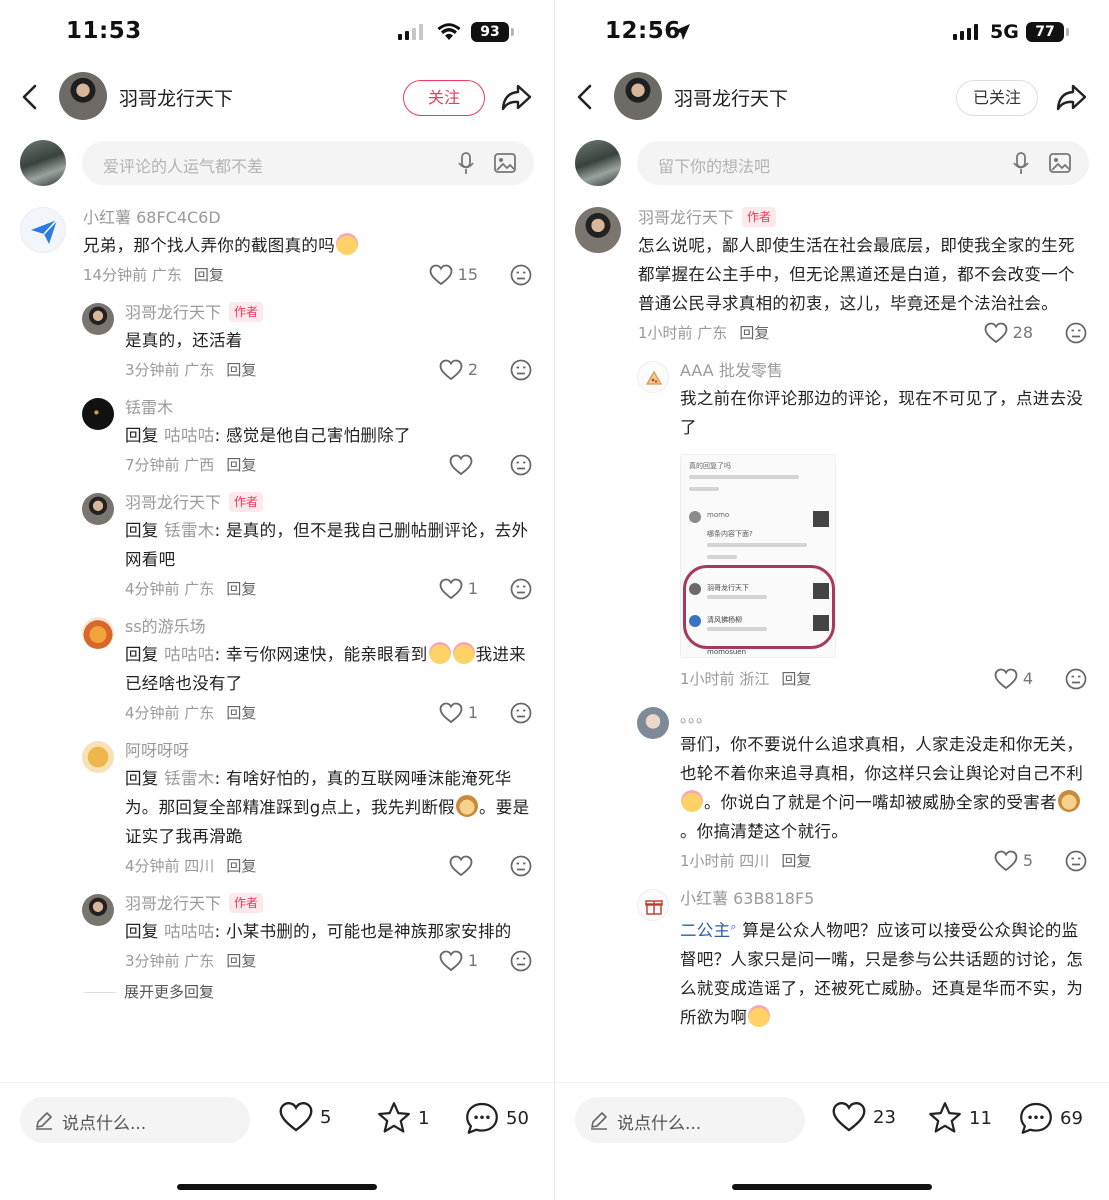  What do you see at coordinates (307, 218) in the screenshot?
I see `commenter-name: 小红薯 68FC4C6D` at bounding box center [307, 218].